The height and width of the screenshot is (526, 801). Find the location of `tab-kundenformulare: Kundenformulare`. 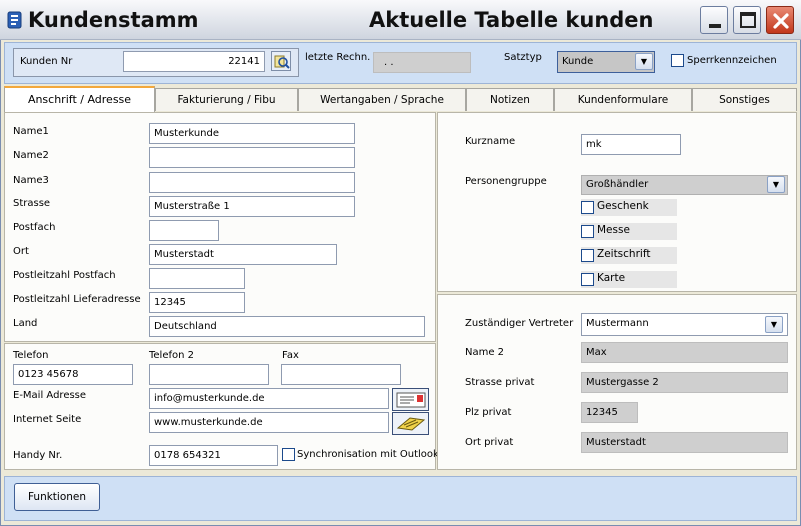

tab-kundenformulare: Kundenformulare is located at coordinates (623, 99).